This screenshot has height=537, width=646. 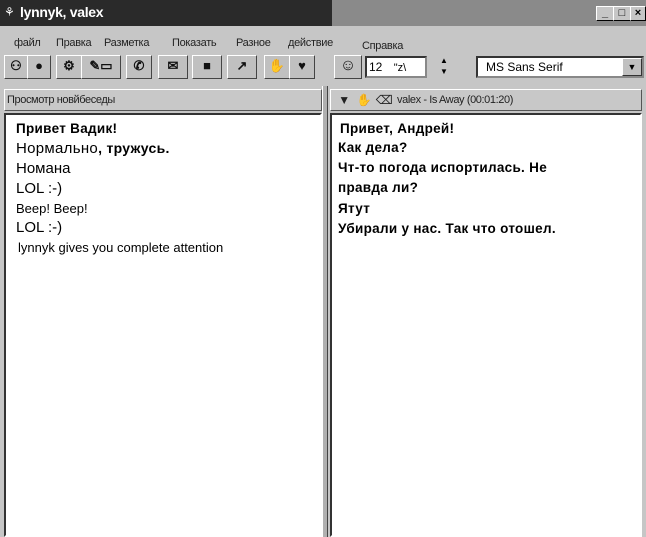 What do you see at coordinates (302, 67) in the screenshot?
I see `heart-icon: ♥` at bounding box center [302, 67].